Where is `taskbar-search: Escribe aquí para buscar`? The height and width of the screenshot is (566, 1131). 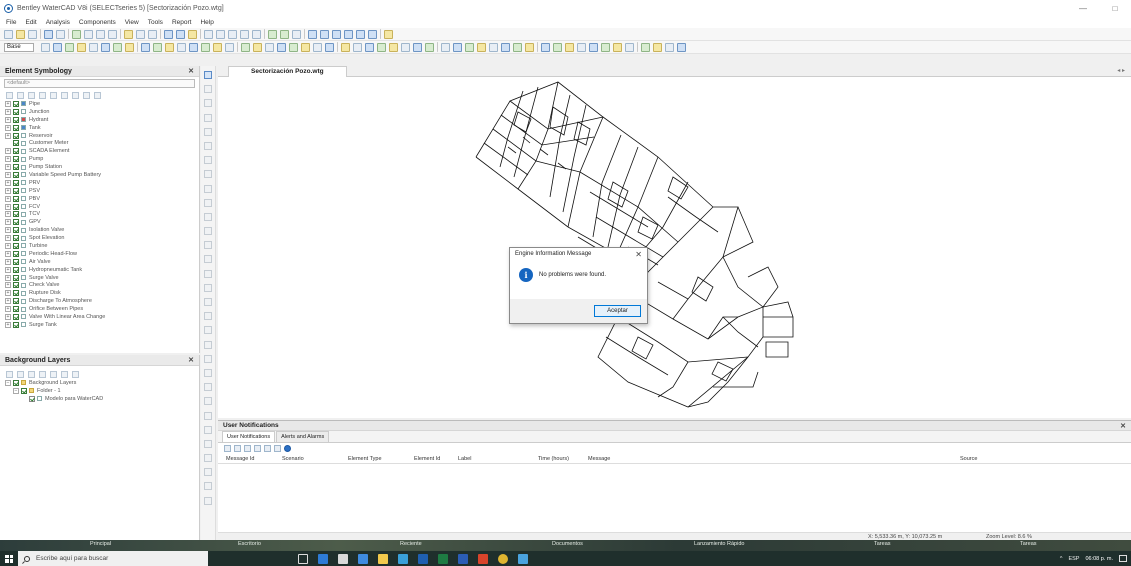 taskbar-search: Escribe aquí para buscar is located at coordinates (113, 558).